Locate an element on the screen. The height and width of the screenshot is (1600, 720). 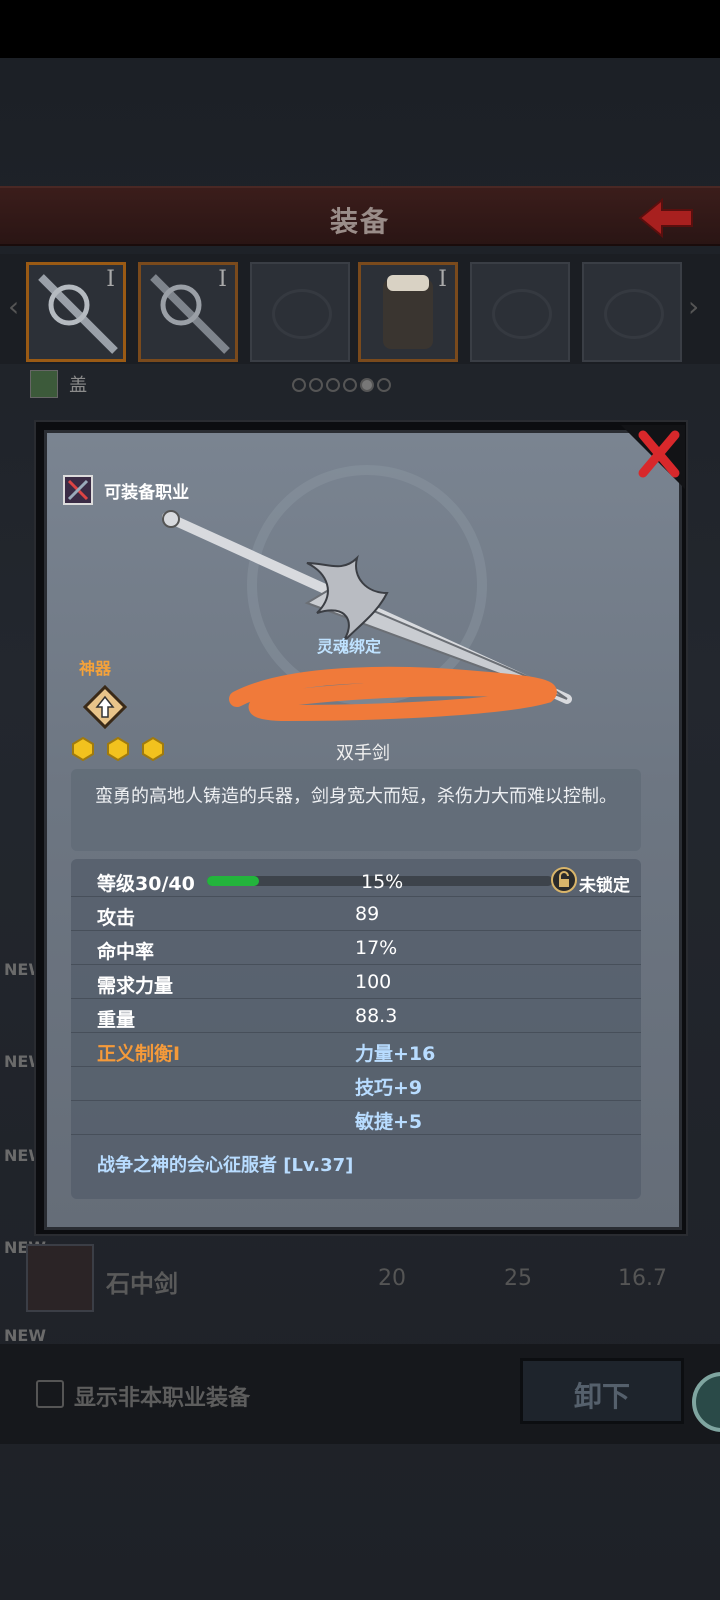
lock-status: 未锁定 is located at coordinates (604, 883).